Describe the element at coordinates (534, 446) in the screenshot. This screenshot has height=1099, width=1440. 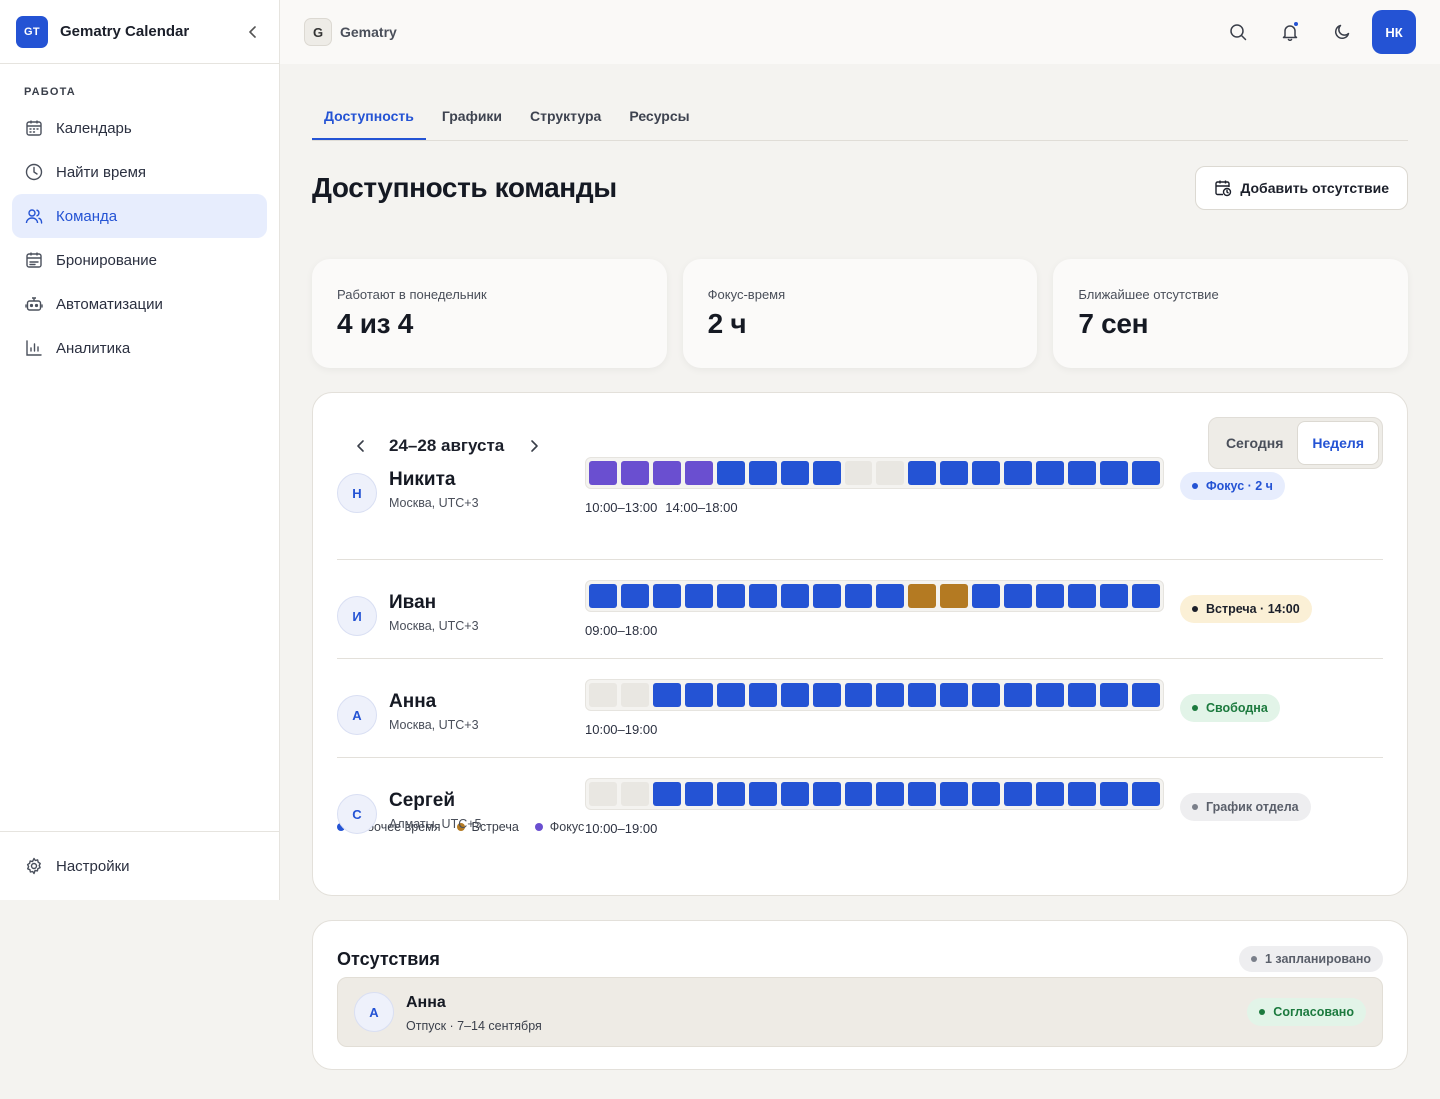
I see `next-week-button` at that location.